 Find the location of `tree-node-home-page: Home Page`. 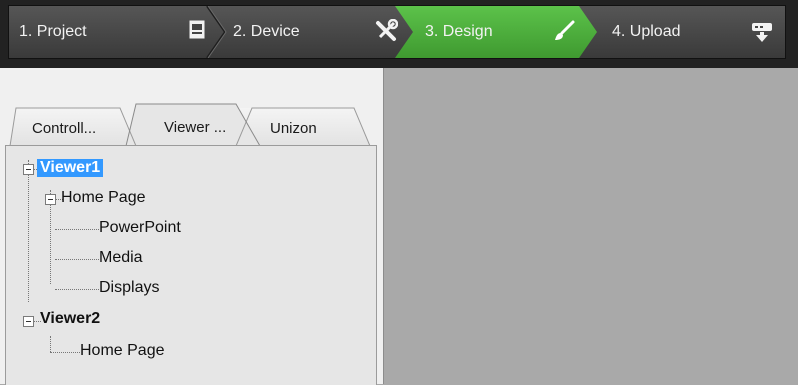

tree-node-home-page: Home Page is located at coordinates (103, 198).